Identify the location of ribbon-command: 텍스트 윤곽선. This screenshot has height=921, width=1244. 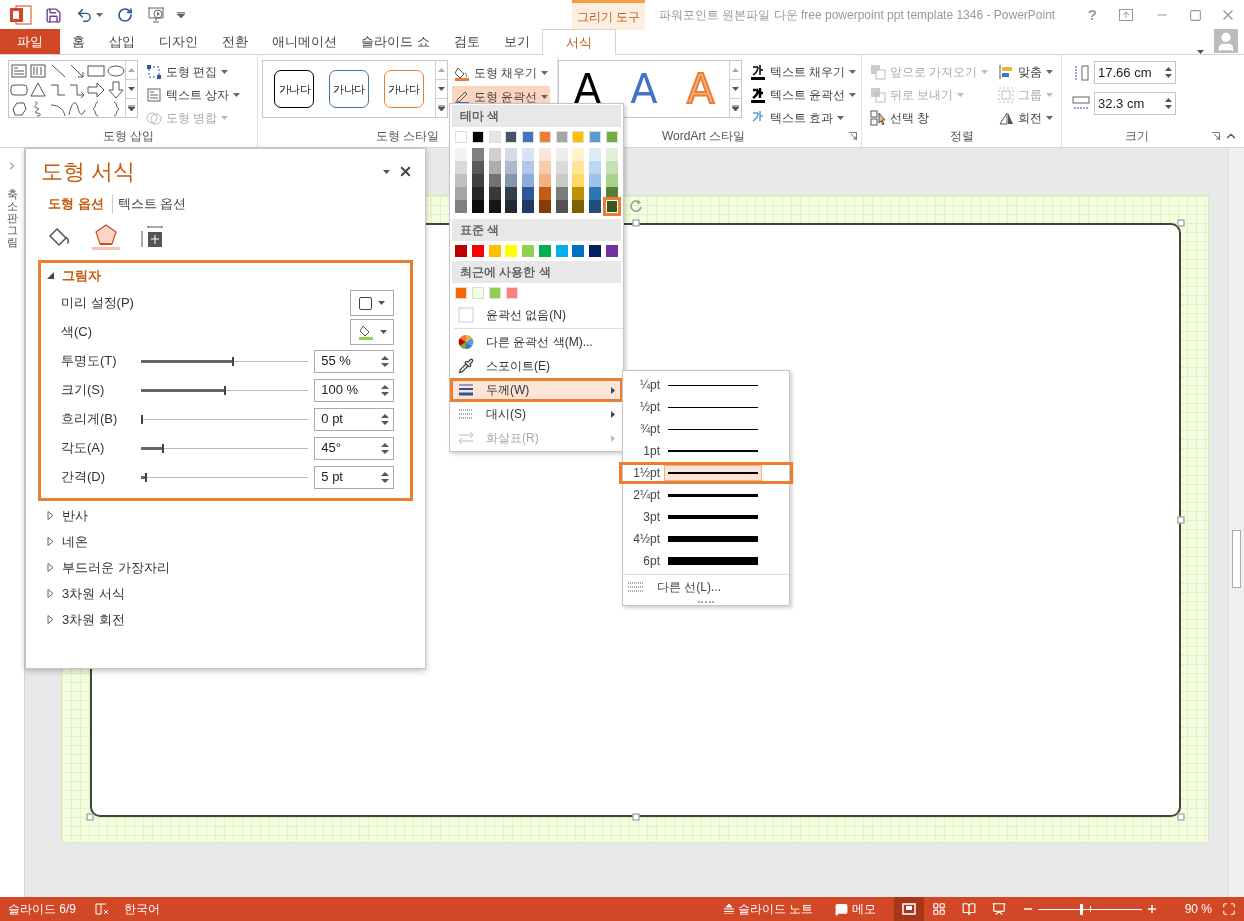
(803, 94).